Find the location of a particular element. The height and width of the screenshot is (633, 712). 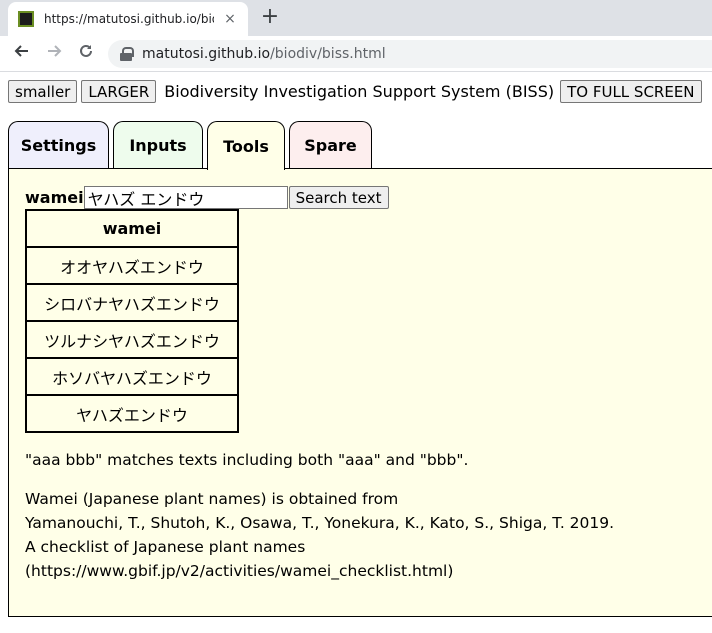

url-text: matutosi.github.io/biodiv/biss.html is located at coordinates (264, 54).